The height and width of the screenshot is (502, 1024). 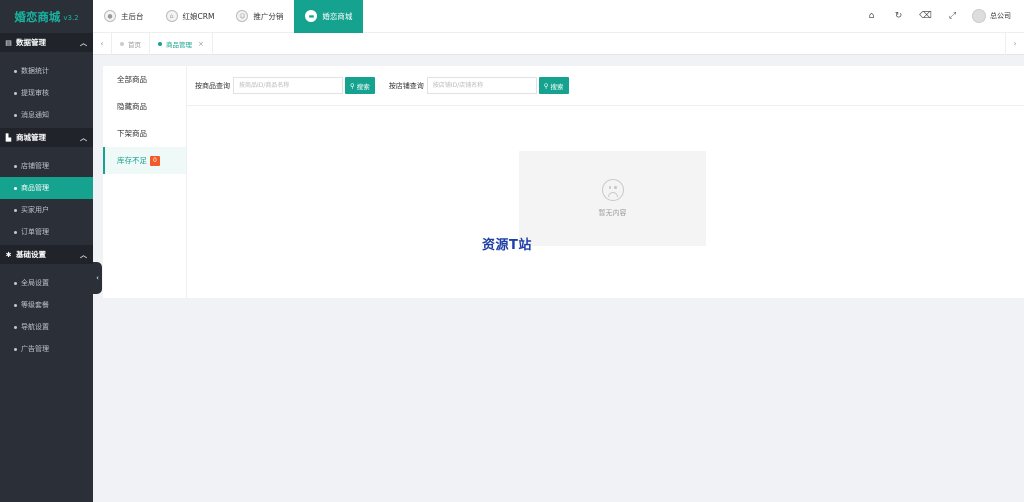 I want to click on empty-state: 暂无内容, so click(x=612, y=198).